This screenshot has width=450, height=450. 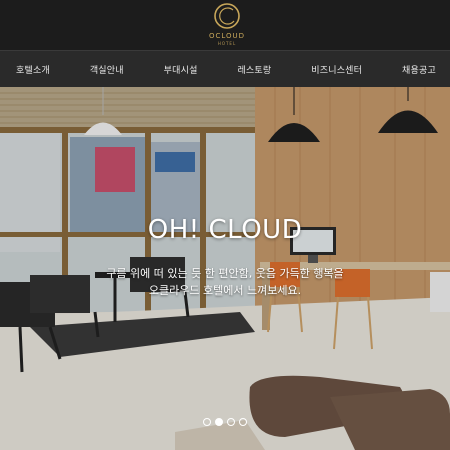 What do you see at coordinates (254, 69) in the screenshot?
I see `nav-item-restaurant: 레스토랑` at bounding box center [254, 69].